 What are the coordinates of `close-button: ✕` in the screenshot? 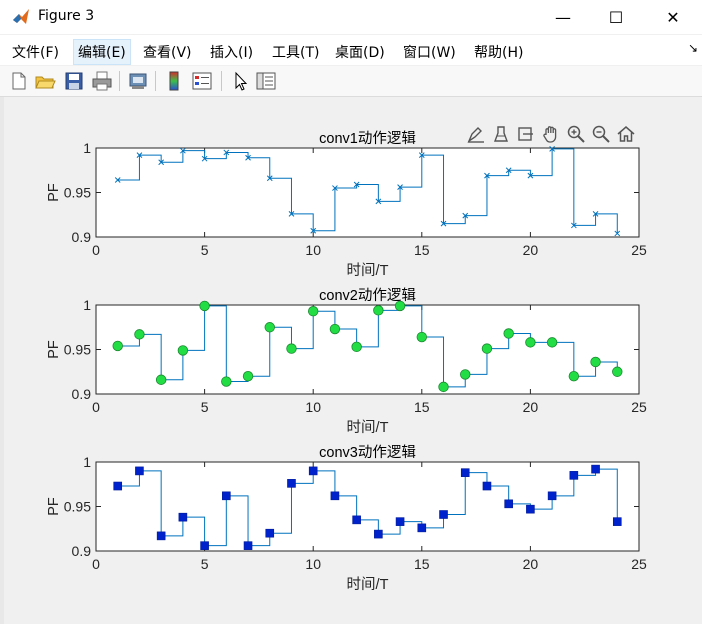 It's located at (673, 17).